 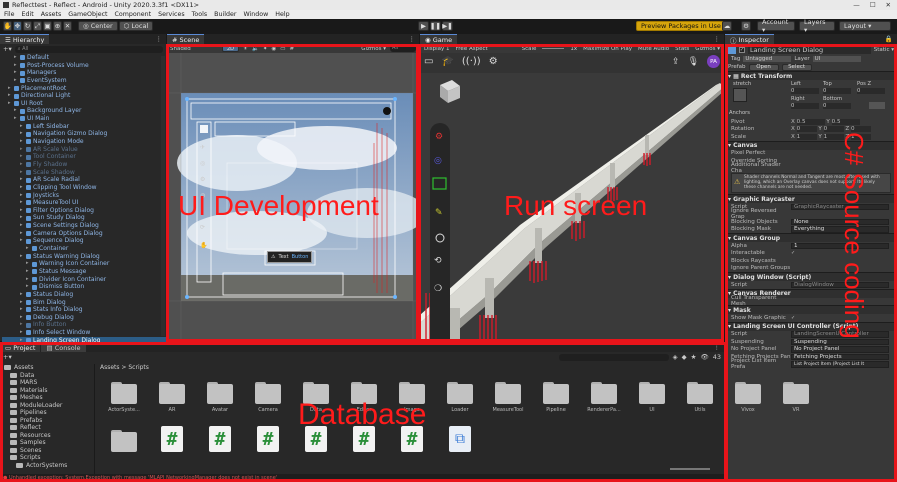 What do you see at coordinates (84, 272) in the screenshot?
I see `hierarchy-item: ▸ Status Message` at bounding box center [84, 272].